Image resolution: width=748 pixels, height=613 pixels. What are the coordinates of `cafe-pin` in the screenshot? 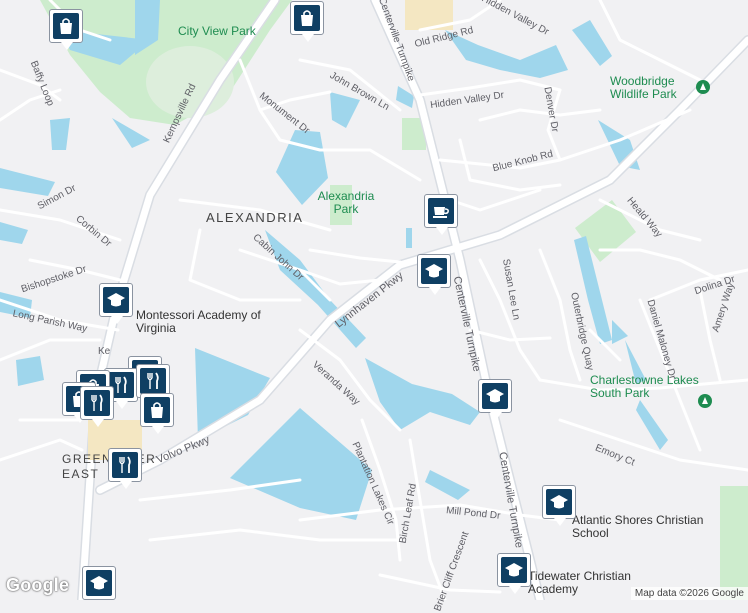 It's located at (441, 214).